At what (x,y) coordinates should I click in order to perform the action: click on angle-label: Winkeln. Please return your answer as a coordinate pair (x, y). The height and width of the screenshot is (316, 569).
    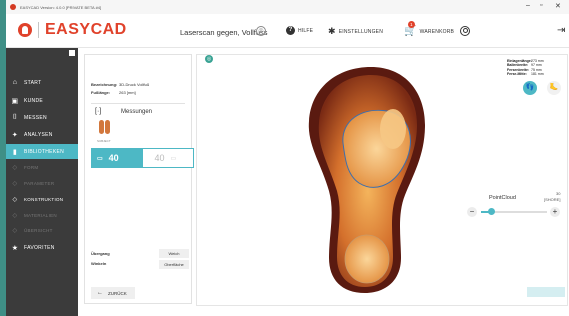
    Looking at the image, I should click on (99, 263).